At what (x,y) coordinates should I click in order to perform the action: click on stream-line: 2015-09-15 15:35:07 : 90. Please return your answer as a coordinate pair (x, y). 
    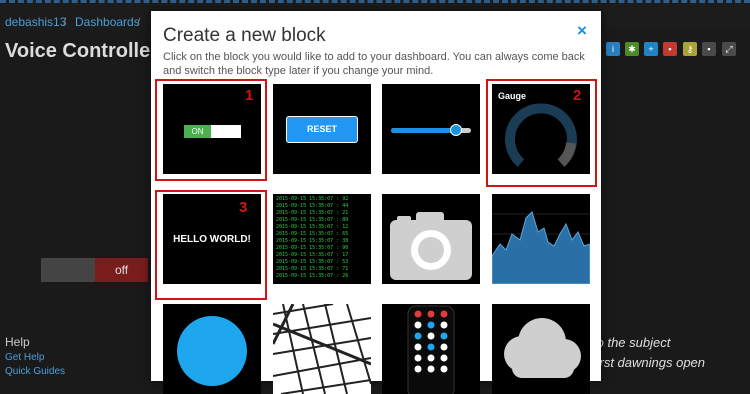
    Looking at the image, I should click on (312, 248).